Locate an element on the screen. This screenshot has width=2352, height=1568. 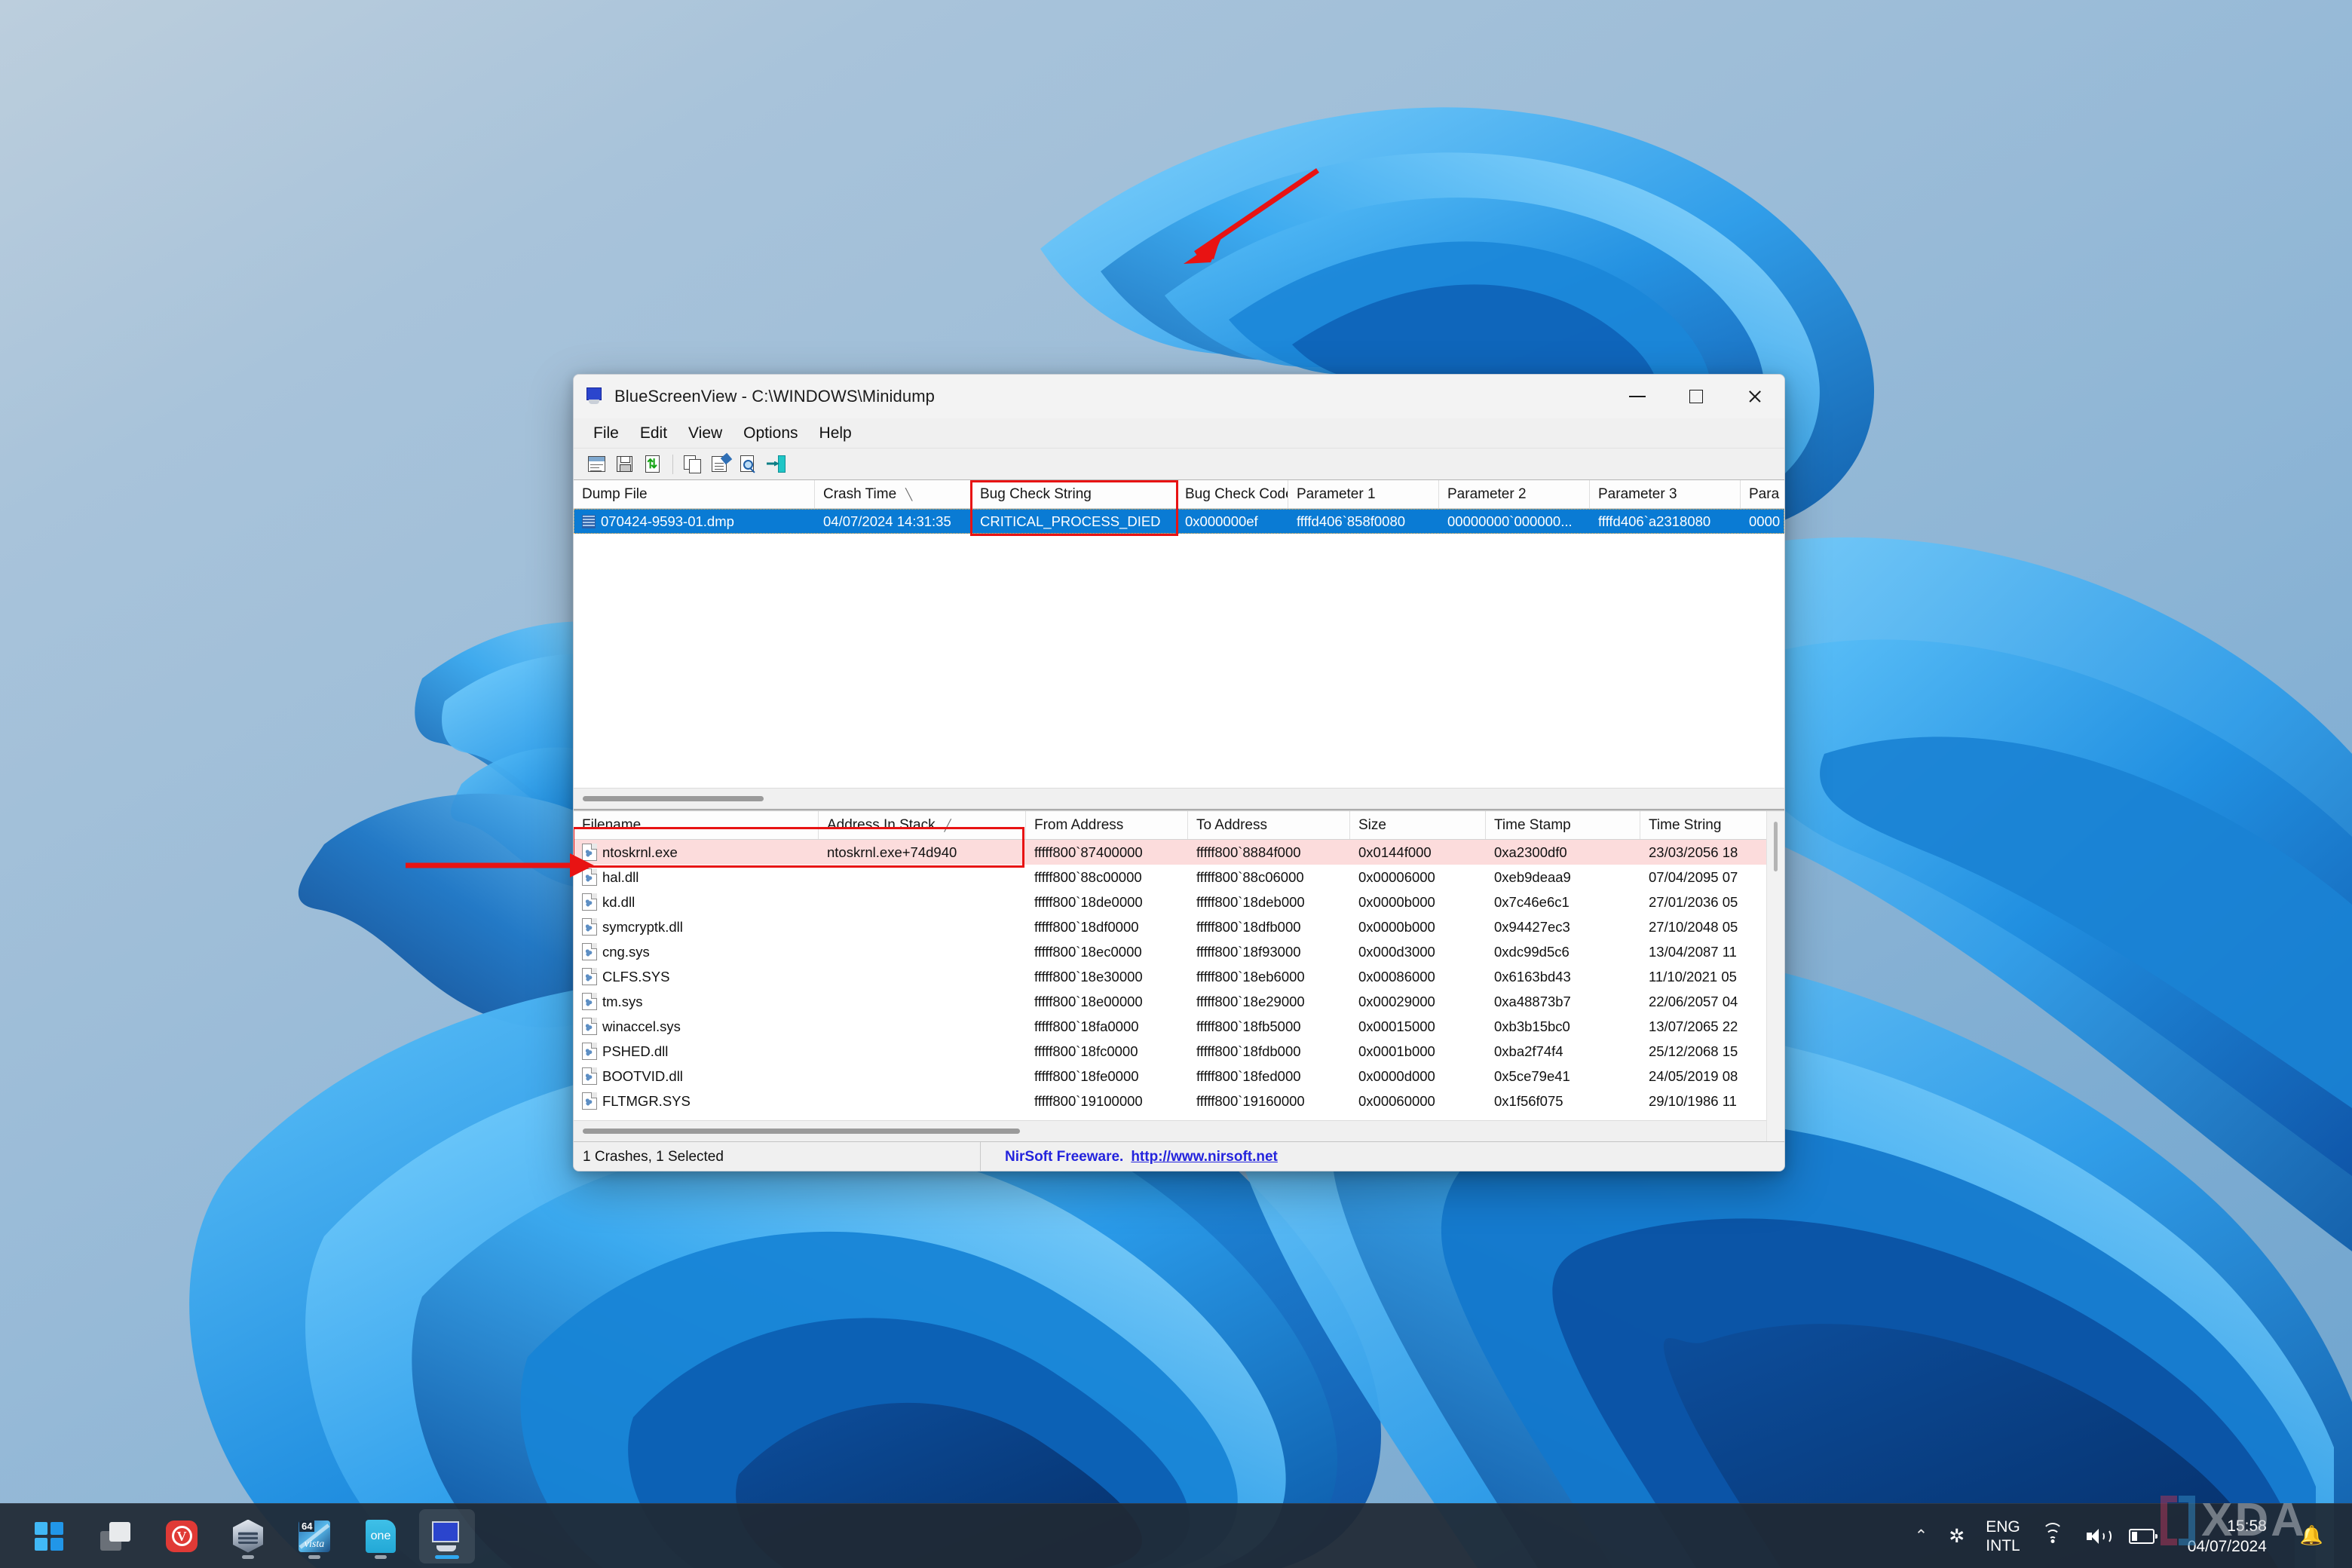
module-column-header-3: To Address is located at coordinates (1269, 825).